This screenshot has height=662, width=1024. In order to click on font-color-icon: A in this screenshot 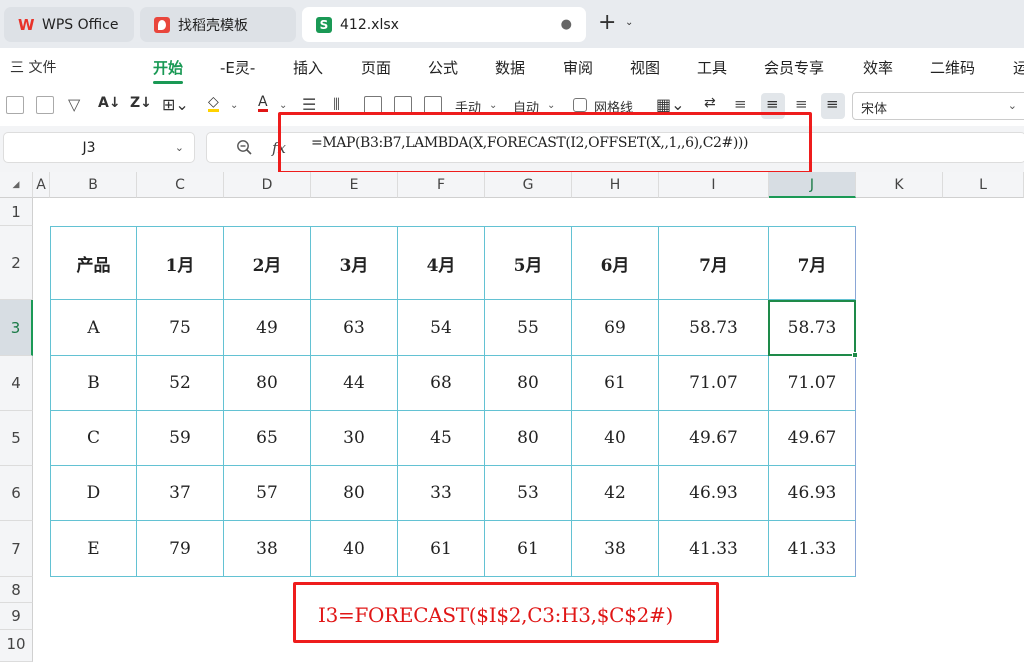, I will do `click(263, 103)`.